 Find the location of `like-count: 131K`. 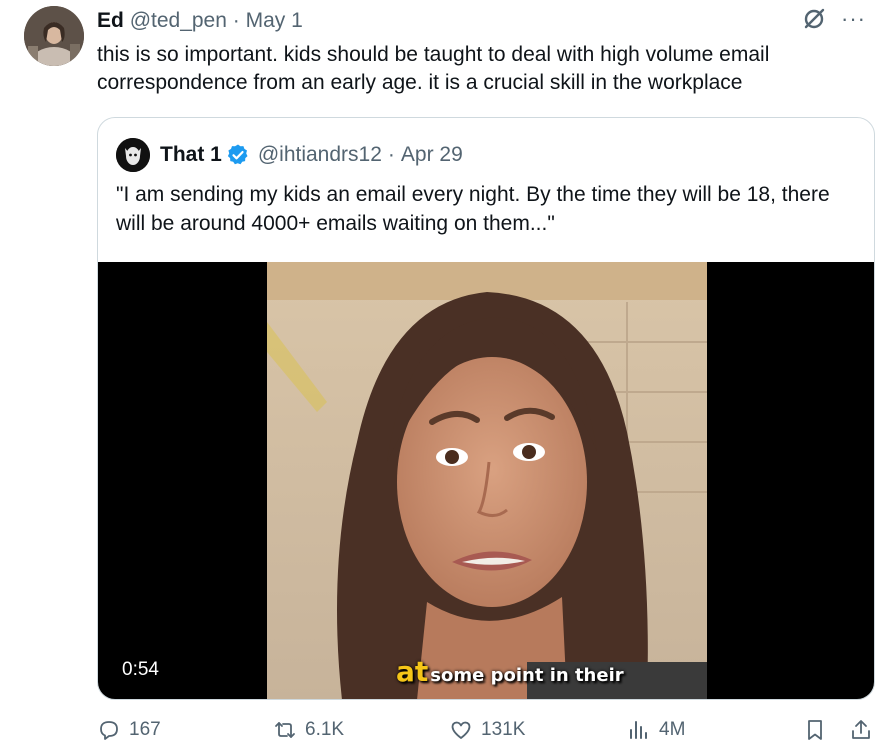

like-count: 131K is located at coordinates (503, 729).